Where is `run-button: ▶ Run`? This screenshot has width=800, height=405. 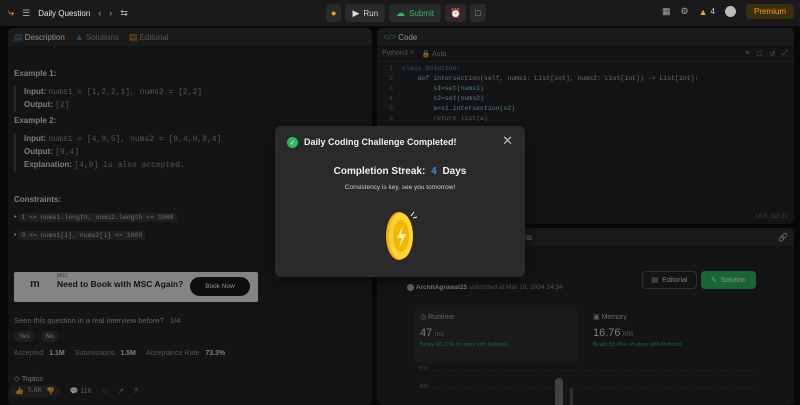
run-button: ▶ Run is located at coordinates (365, 13).